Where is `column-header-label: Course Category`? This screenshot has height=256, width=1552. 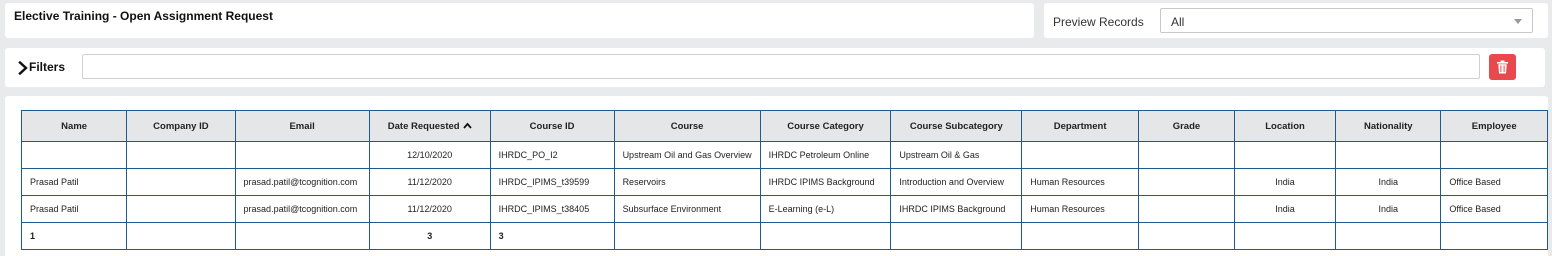 column-header-label: Course Category is located at coordinates (825, 126).